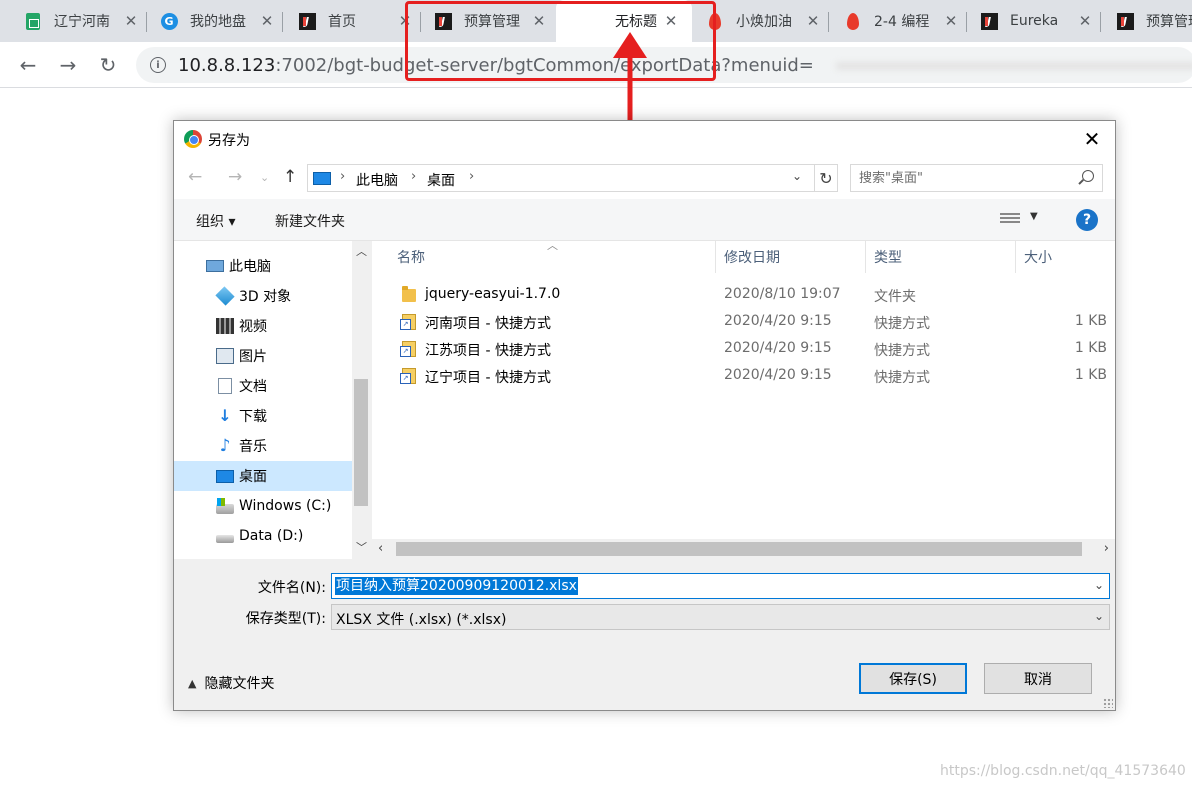 This screenshot has width=1192, height=790. Describe the element at coordinates (158, 65) in the screenshot. I see `info-icon: i` at that location.